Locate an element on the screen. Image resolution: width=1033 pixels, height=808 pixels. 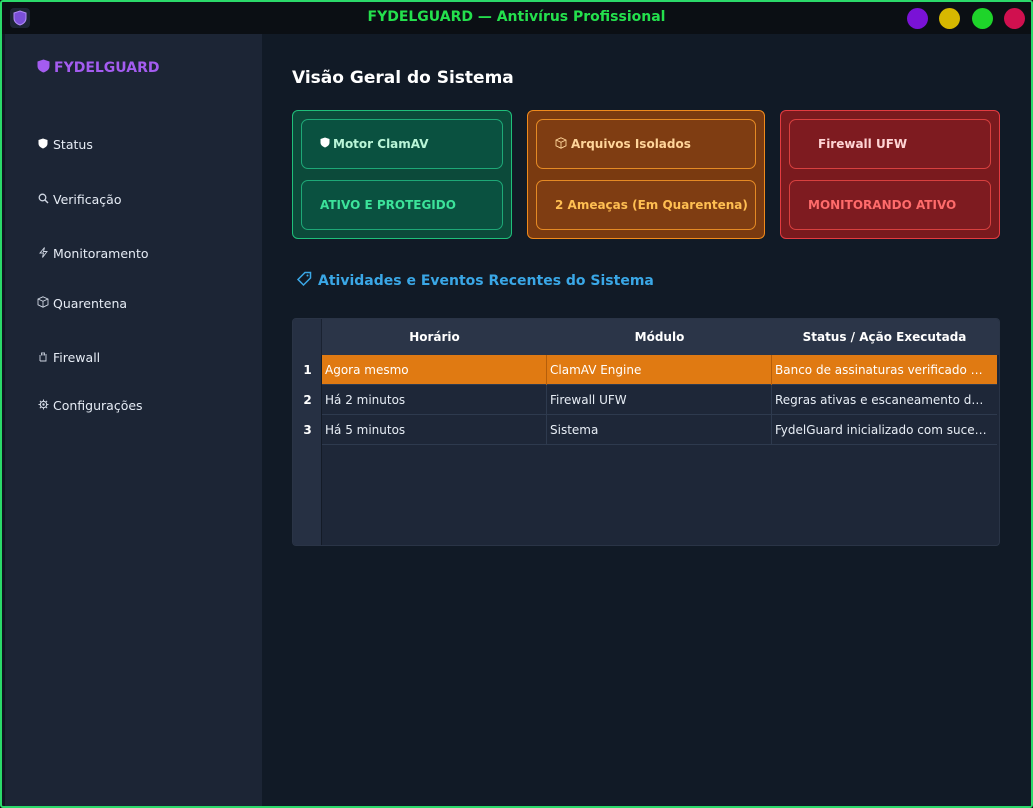
card-label-text: Motor ClamAV is located at coordinates (381, 144).